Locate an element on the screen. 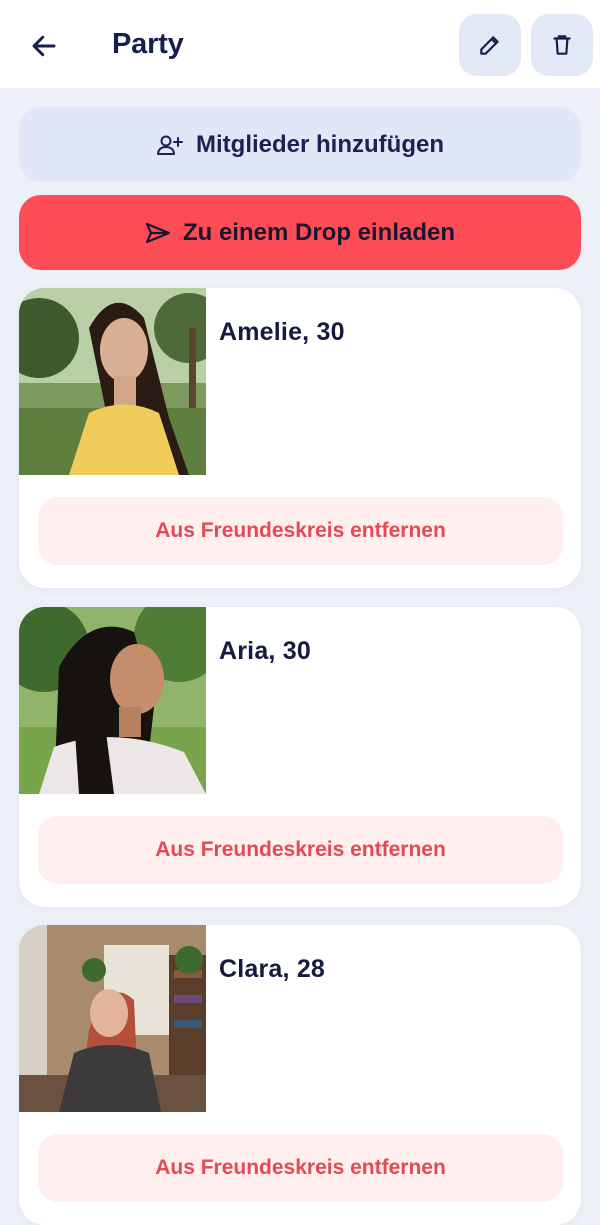 Image resolution: width=600 pixels, height=1225 pixels. send-icon is located at coordinates (158, 232).